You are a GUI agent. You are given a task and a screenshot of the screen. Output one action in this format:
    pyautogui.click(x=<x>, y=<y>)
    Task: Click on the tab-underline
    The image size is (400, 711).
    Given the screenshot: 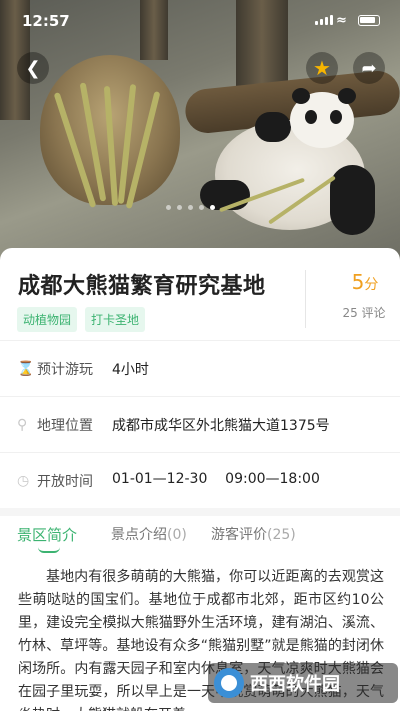 What is the action you would take?
    pyautogui.click(x=49, y=550)
    